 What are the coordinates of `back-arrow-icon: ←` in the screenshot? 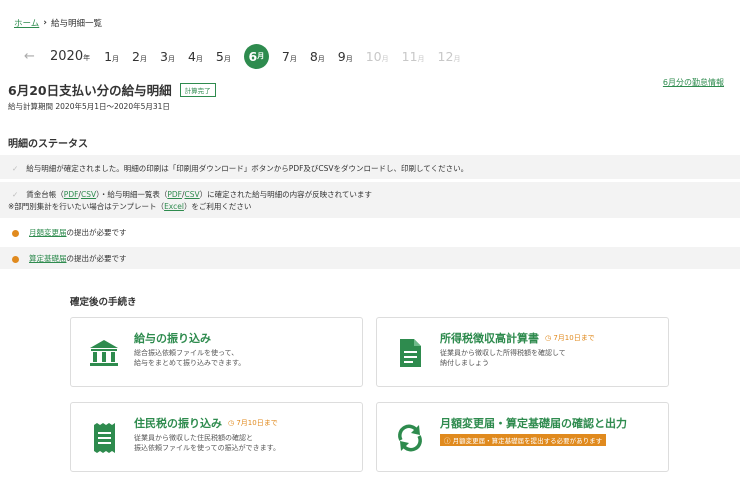 It's located at (37, 56).